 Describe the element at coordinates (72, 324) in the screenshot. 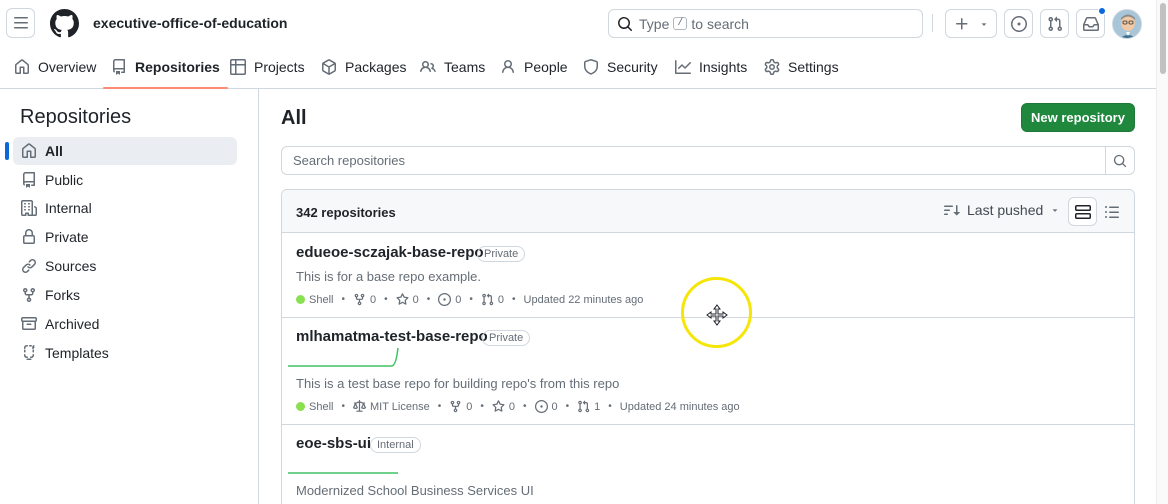

I see `sidebar-item-label: Archived` at that location.